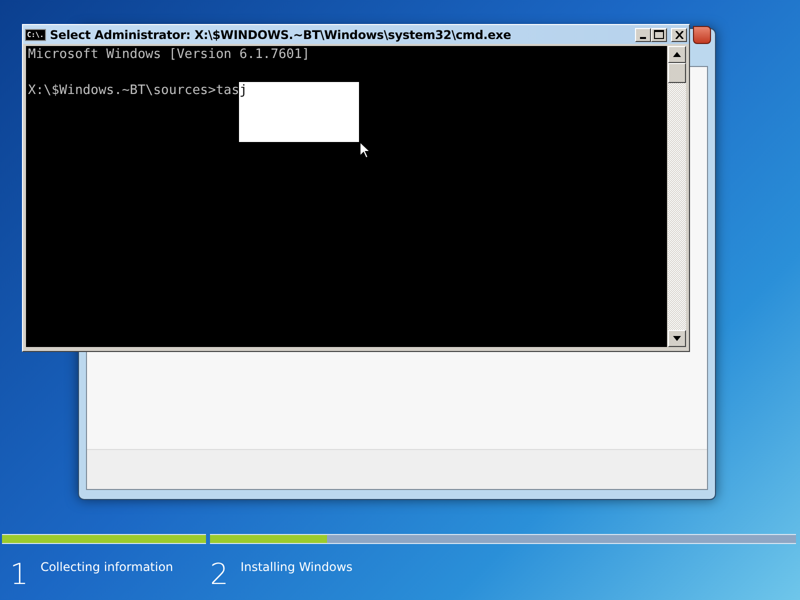 This screenshot has width=800, height=600. What do you see at coordinates (169, 55) in the screenshot?
I see `console-line: Microsoft Windows [Version 6.1.7601]` at bounding box center [169, 55].